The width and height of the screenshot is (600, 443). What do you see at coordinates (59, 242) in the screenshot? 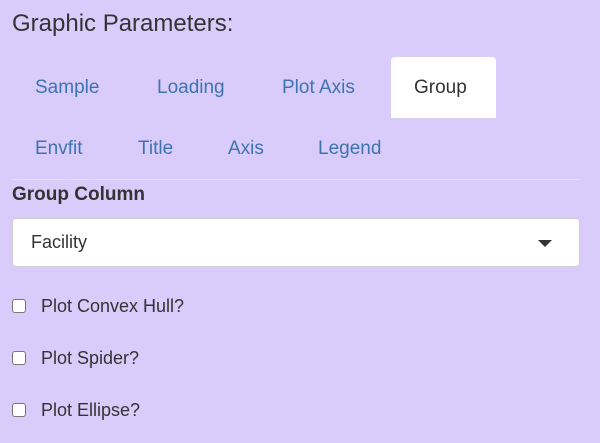
I see `group-column-value: Facility` at bounding box center [59, 242].